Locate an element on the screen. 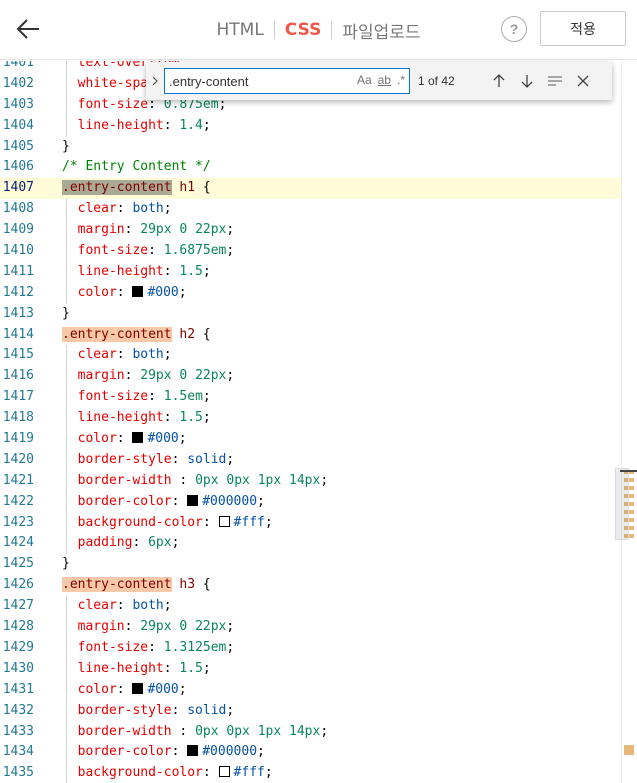 Image resolution: width=637 pixels, height=783 pixels. chevron-right-icon is located at coordinates (155, 80).